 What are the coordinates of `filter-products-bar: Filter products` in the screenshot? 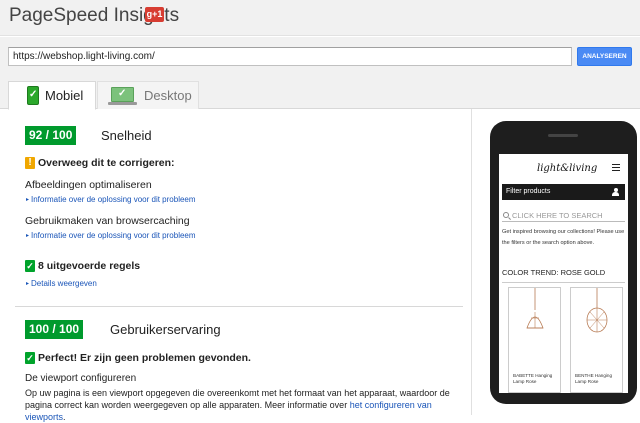 It's located at (563, 192).